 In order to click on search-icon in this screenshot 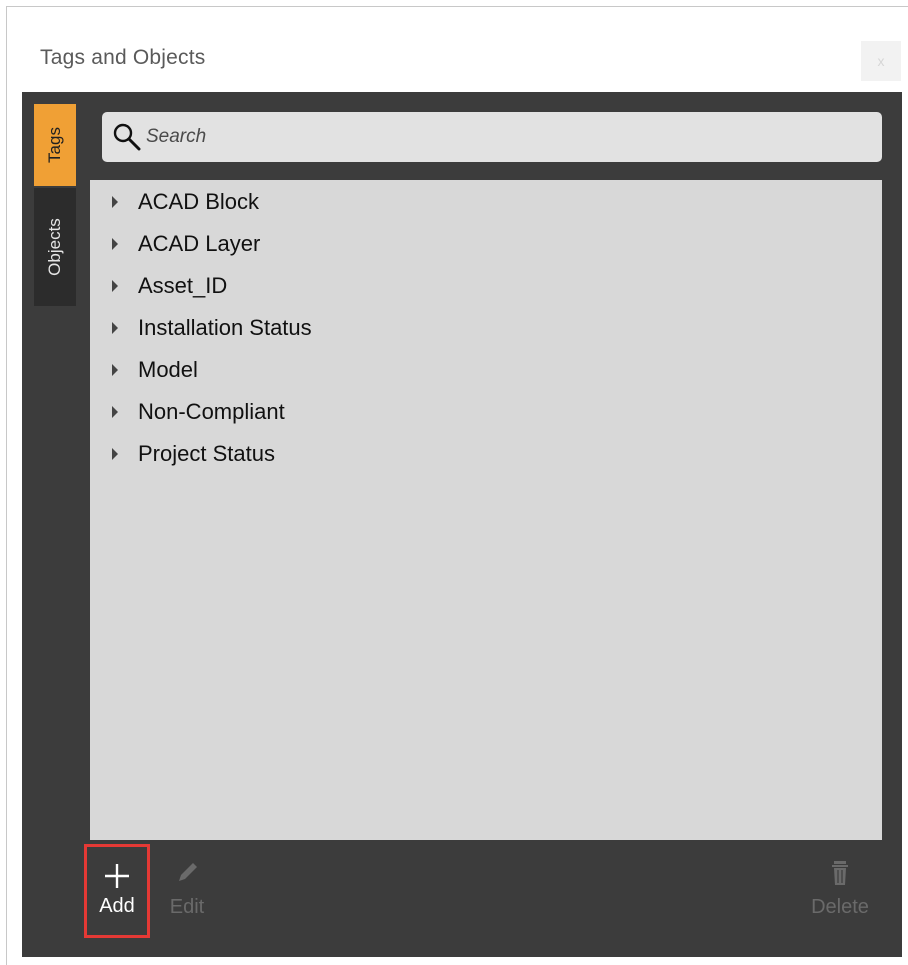, I will do `click(127, 137)`.